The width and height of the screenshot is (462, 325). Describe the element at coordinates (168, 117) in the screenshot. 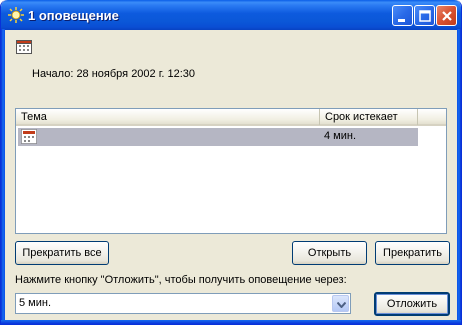

I see `column-header-subject: Тема` at that location.